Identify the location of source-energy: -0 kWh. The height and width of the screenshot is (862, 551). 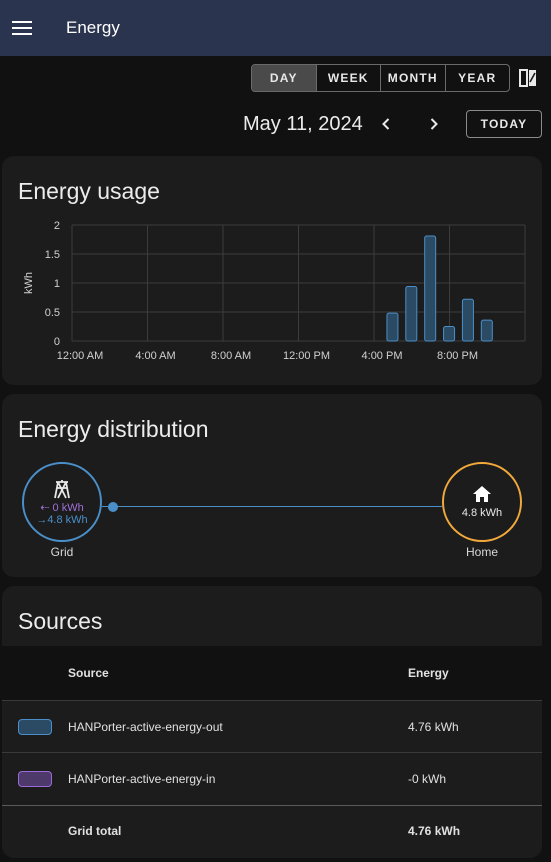
(427, 779).